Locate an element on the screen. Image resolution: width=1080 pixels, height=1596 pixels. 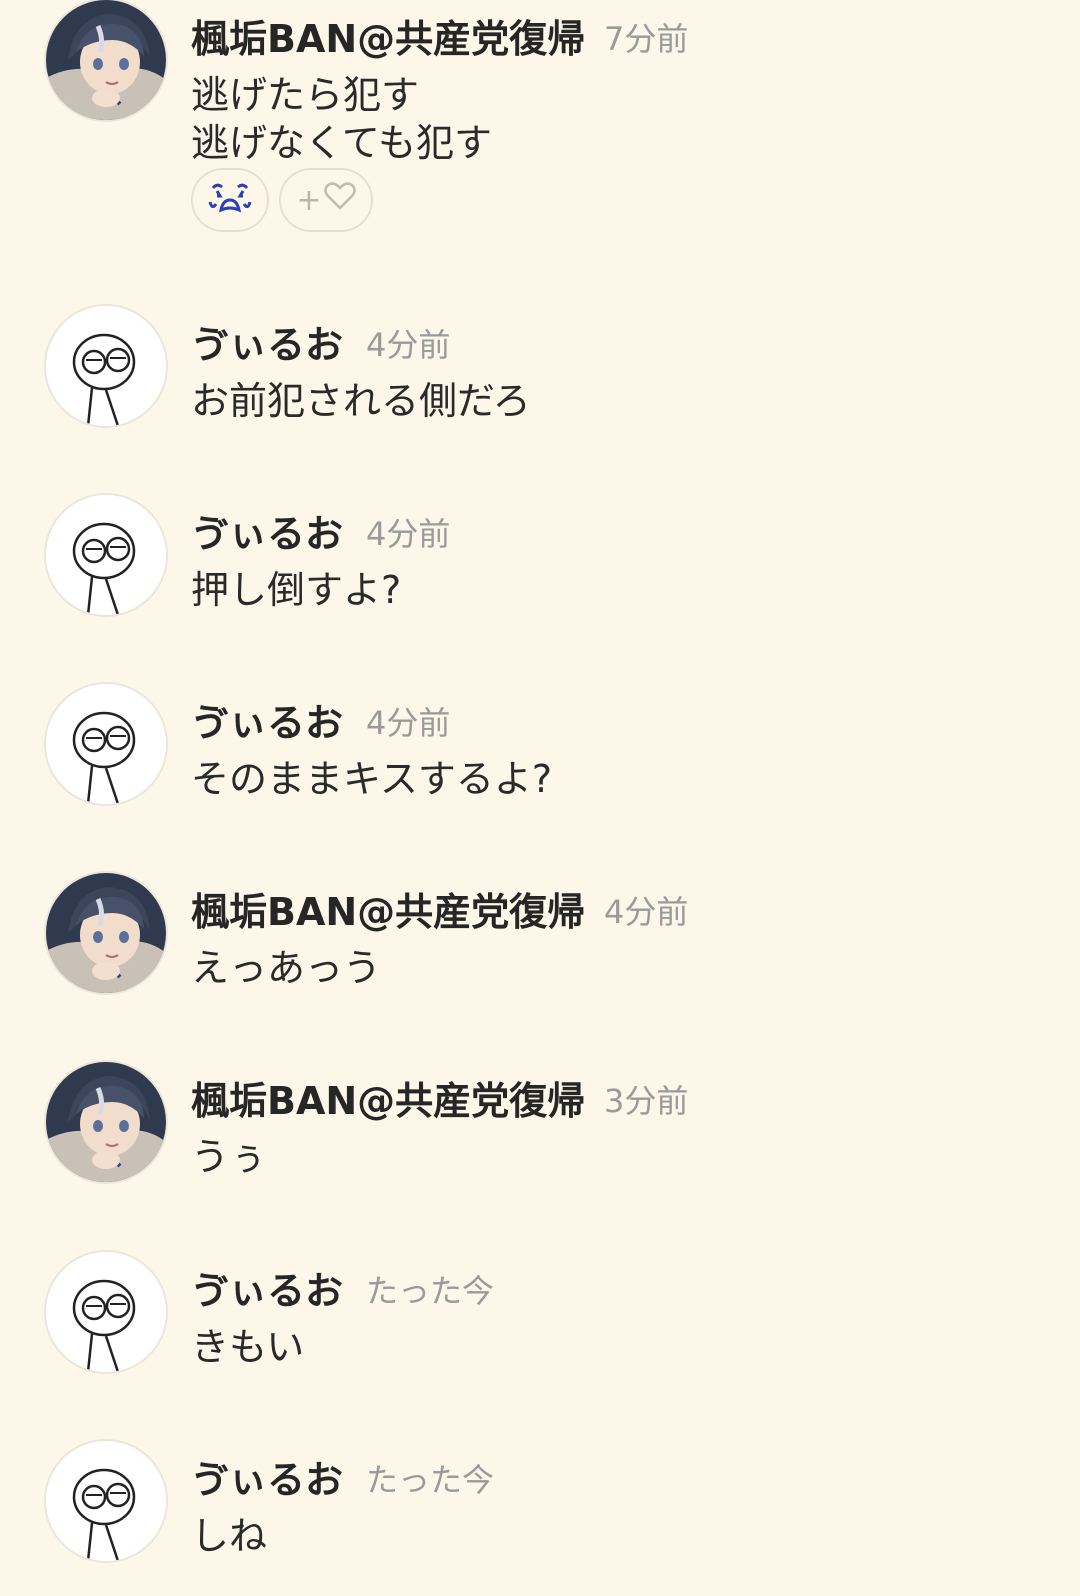
message-text: 逃げなくても犯す is located at coordinates (341, 143).